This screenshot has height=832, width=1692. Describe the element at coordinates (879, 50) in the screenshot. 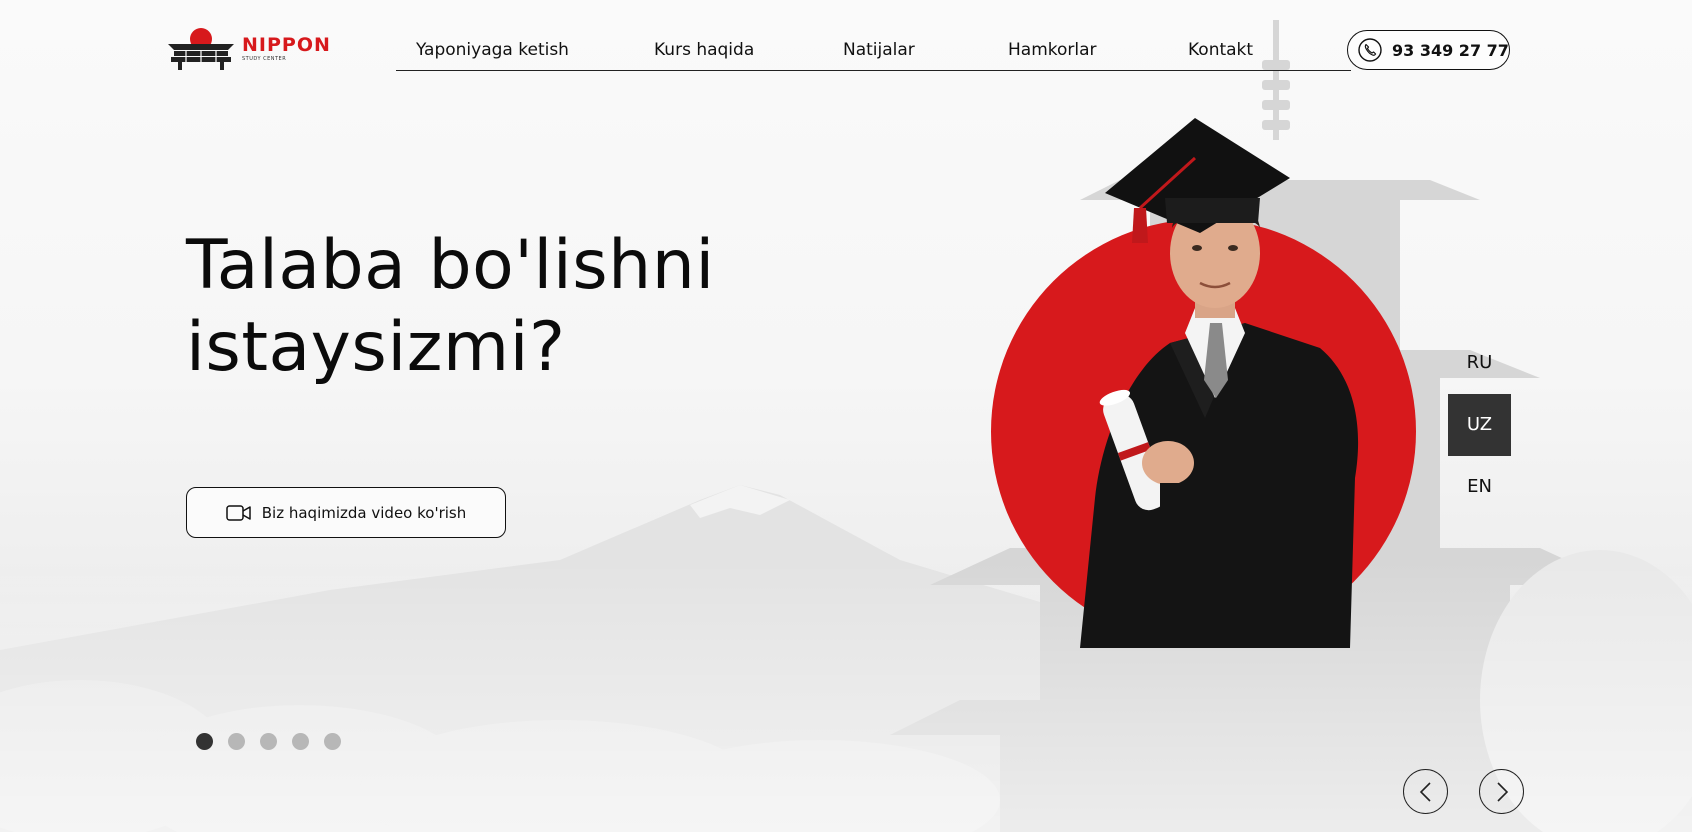

I see `nav-item-natijalar: Natijalar` at that location.